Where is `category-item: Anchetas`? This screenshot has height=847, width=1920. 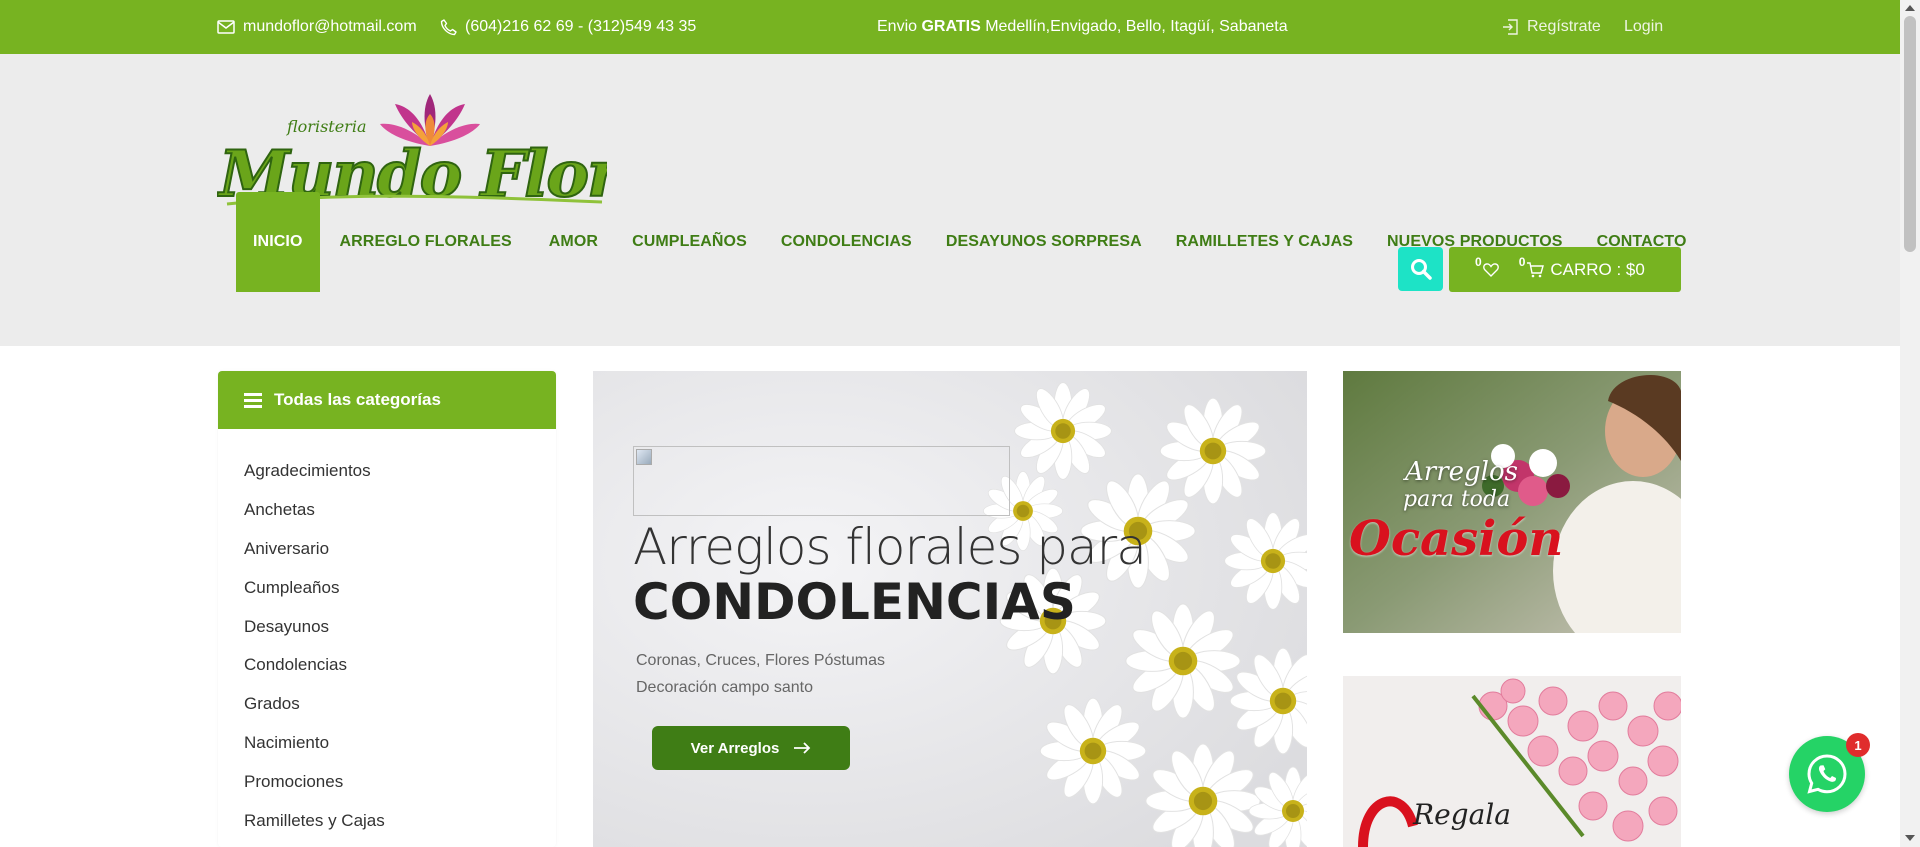
category-item: Anchetas is located at coordinates (387, 510).